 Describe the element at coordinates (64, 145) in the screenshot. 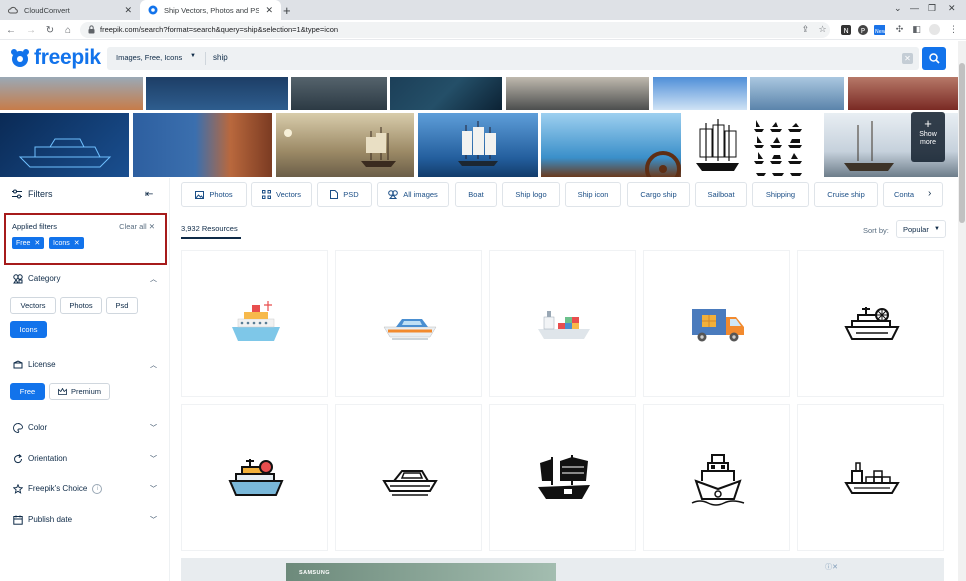

I see `headline-cruise-ship-image` at that location.